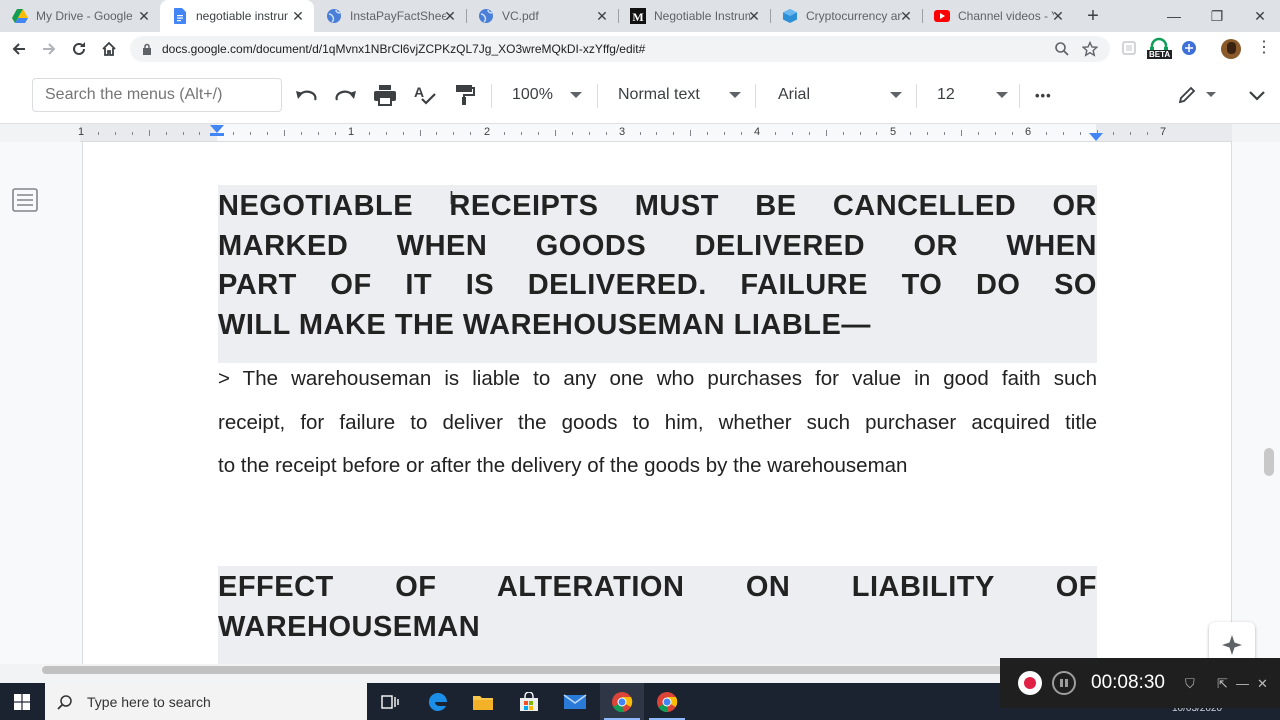  Describe the element at coordinates (425, 95) in the screenshot. I see `spellcheck-button: A` at that location.